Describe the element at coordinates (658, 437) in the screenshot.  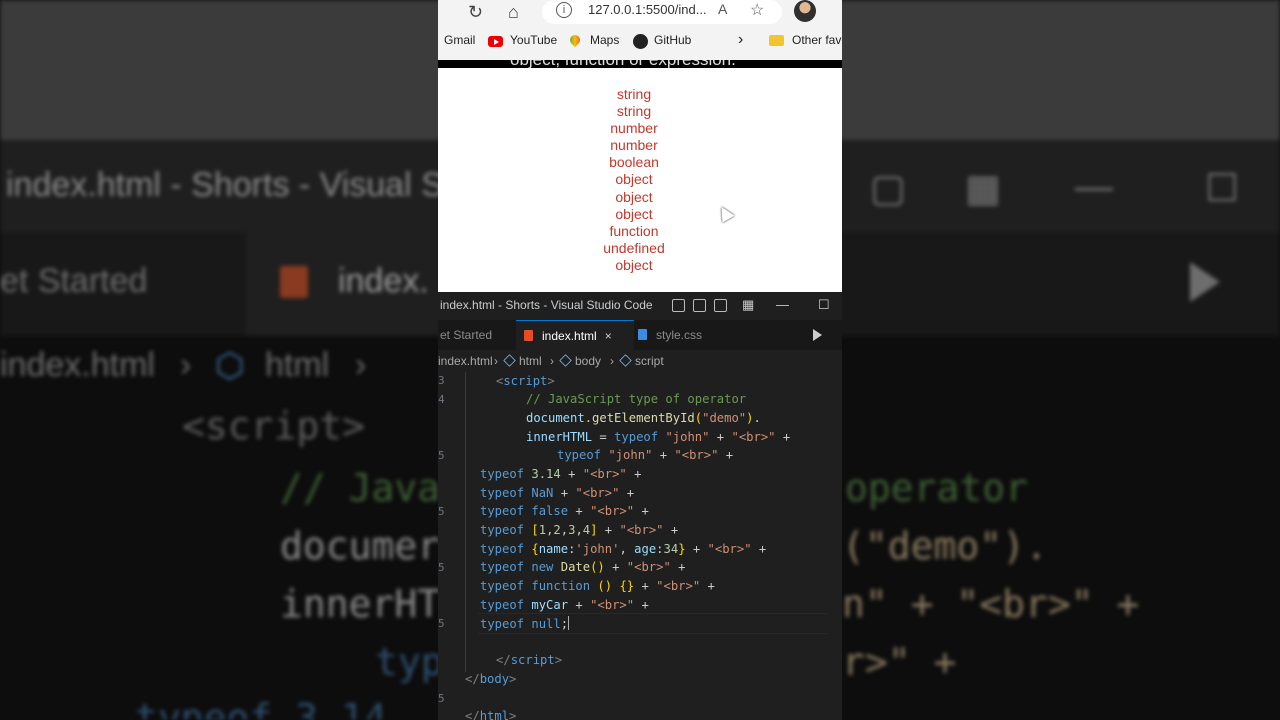
I see `code-line: innerHTML = typeof "john" + "<br>" +` at that location.